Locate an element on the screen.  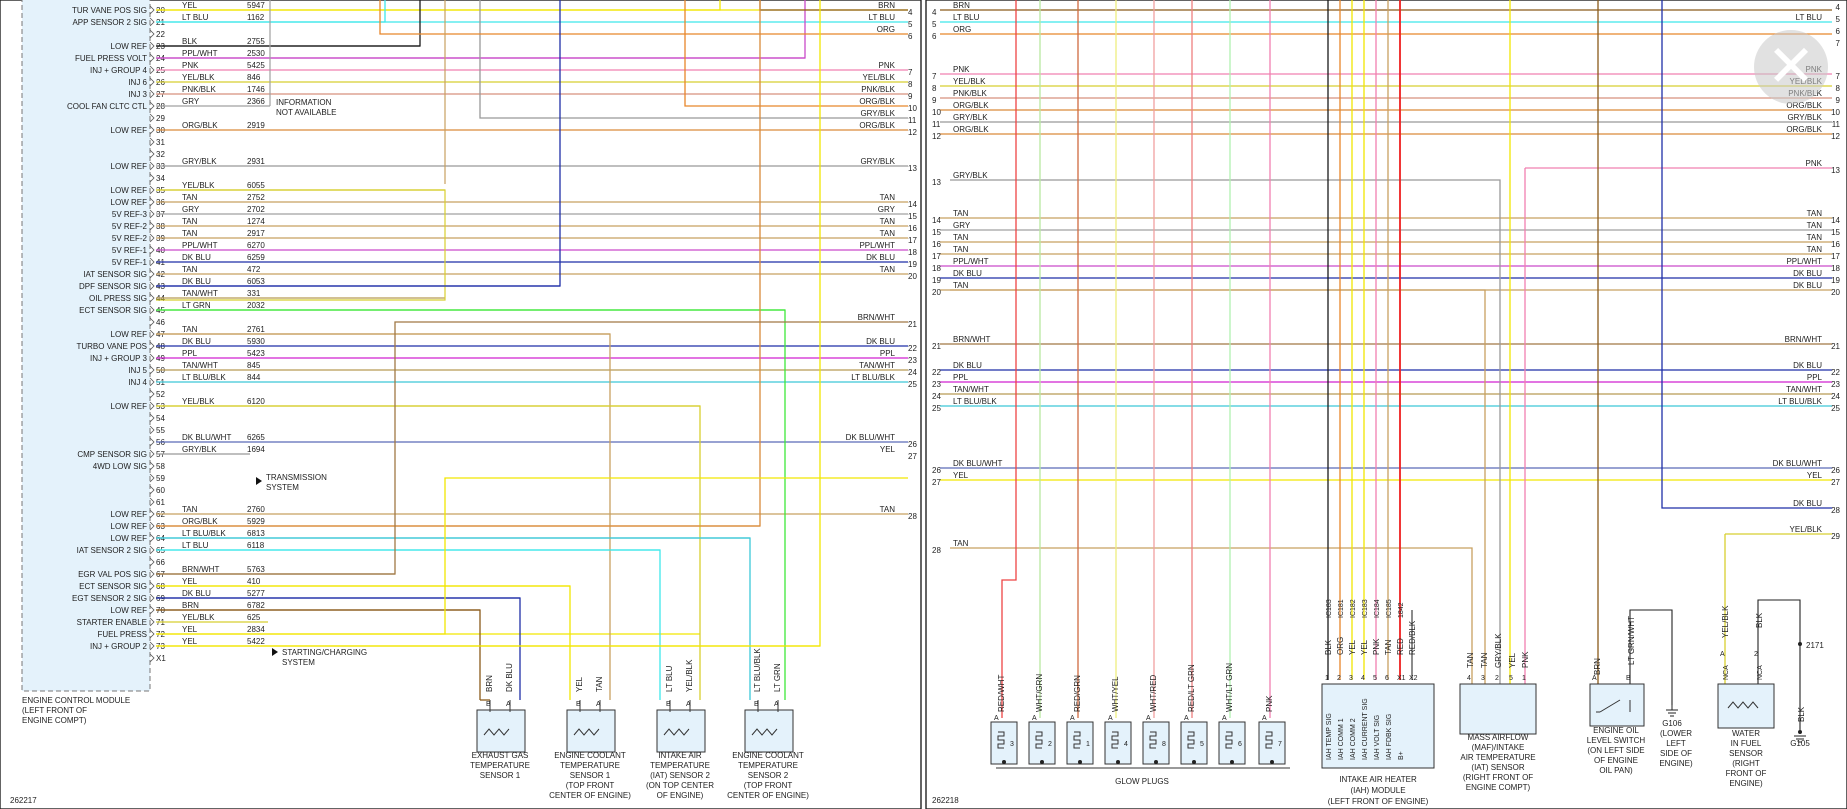
wire-color-label: RED is located at coordinates (1400, 646).